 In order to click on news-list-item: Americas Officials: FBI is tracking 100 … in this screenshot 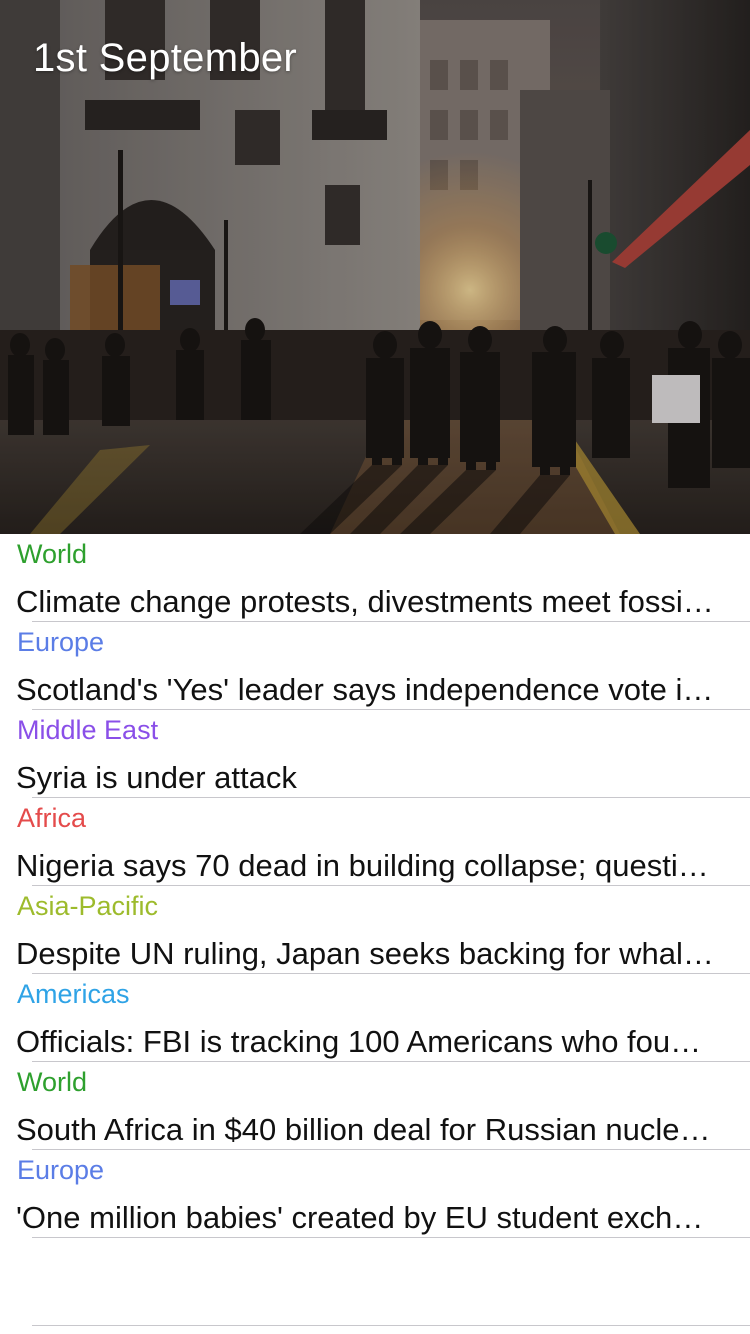, I will do `click(375, 1018)`.